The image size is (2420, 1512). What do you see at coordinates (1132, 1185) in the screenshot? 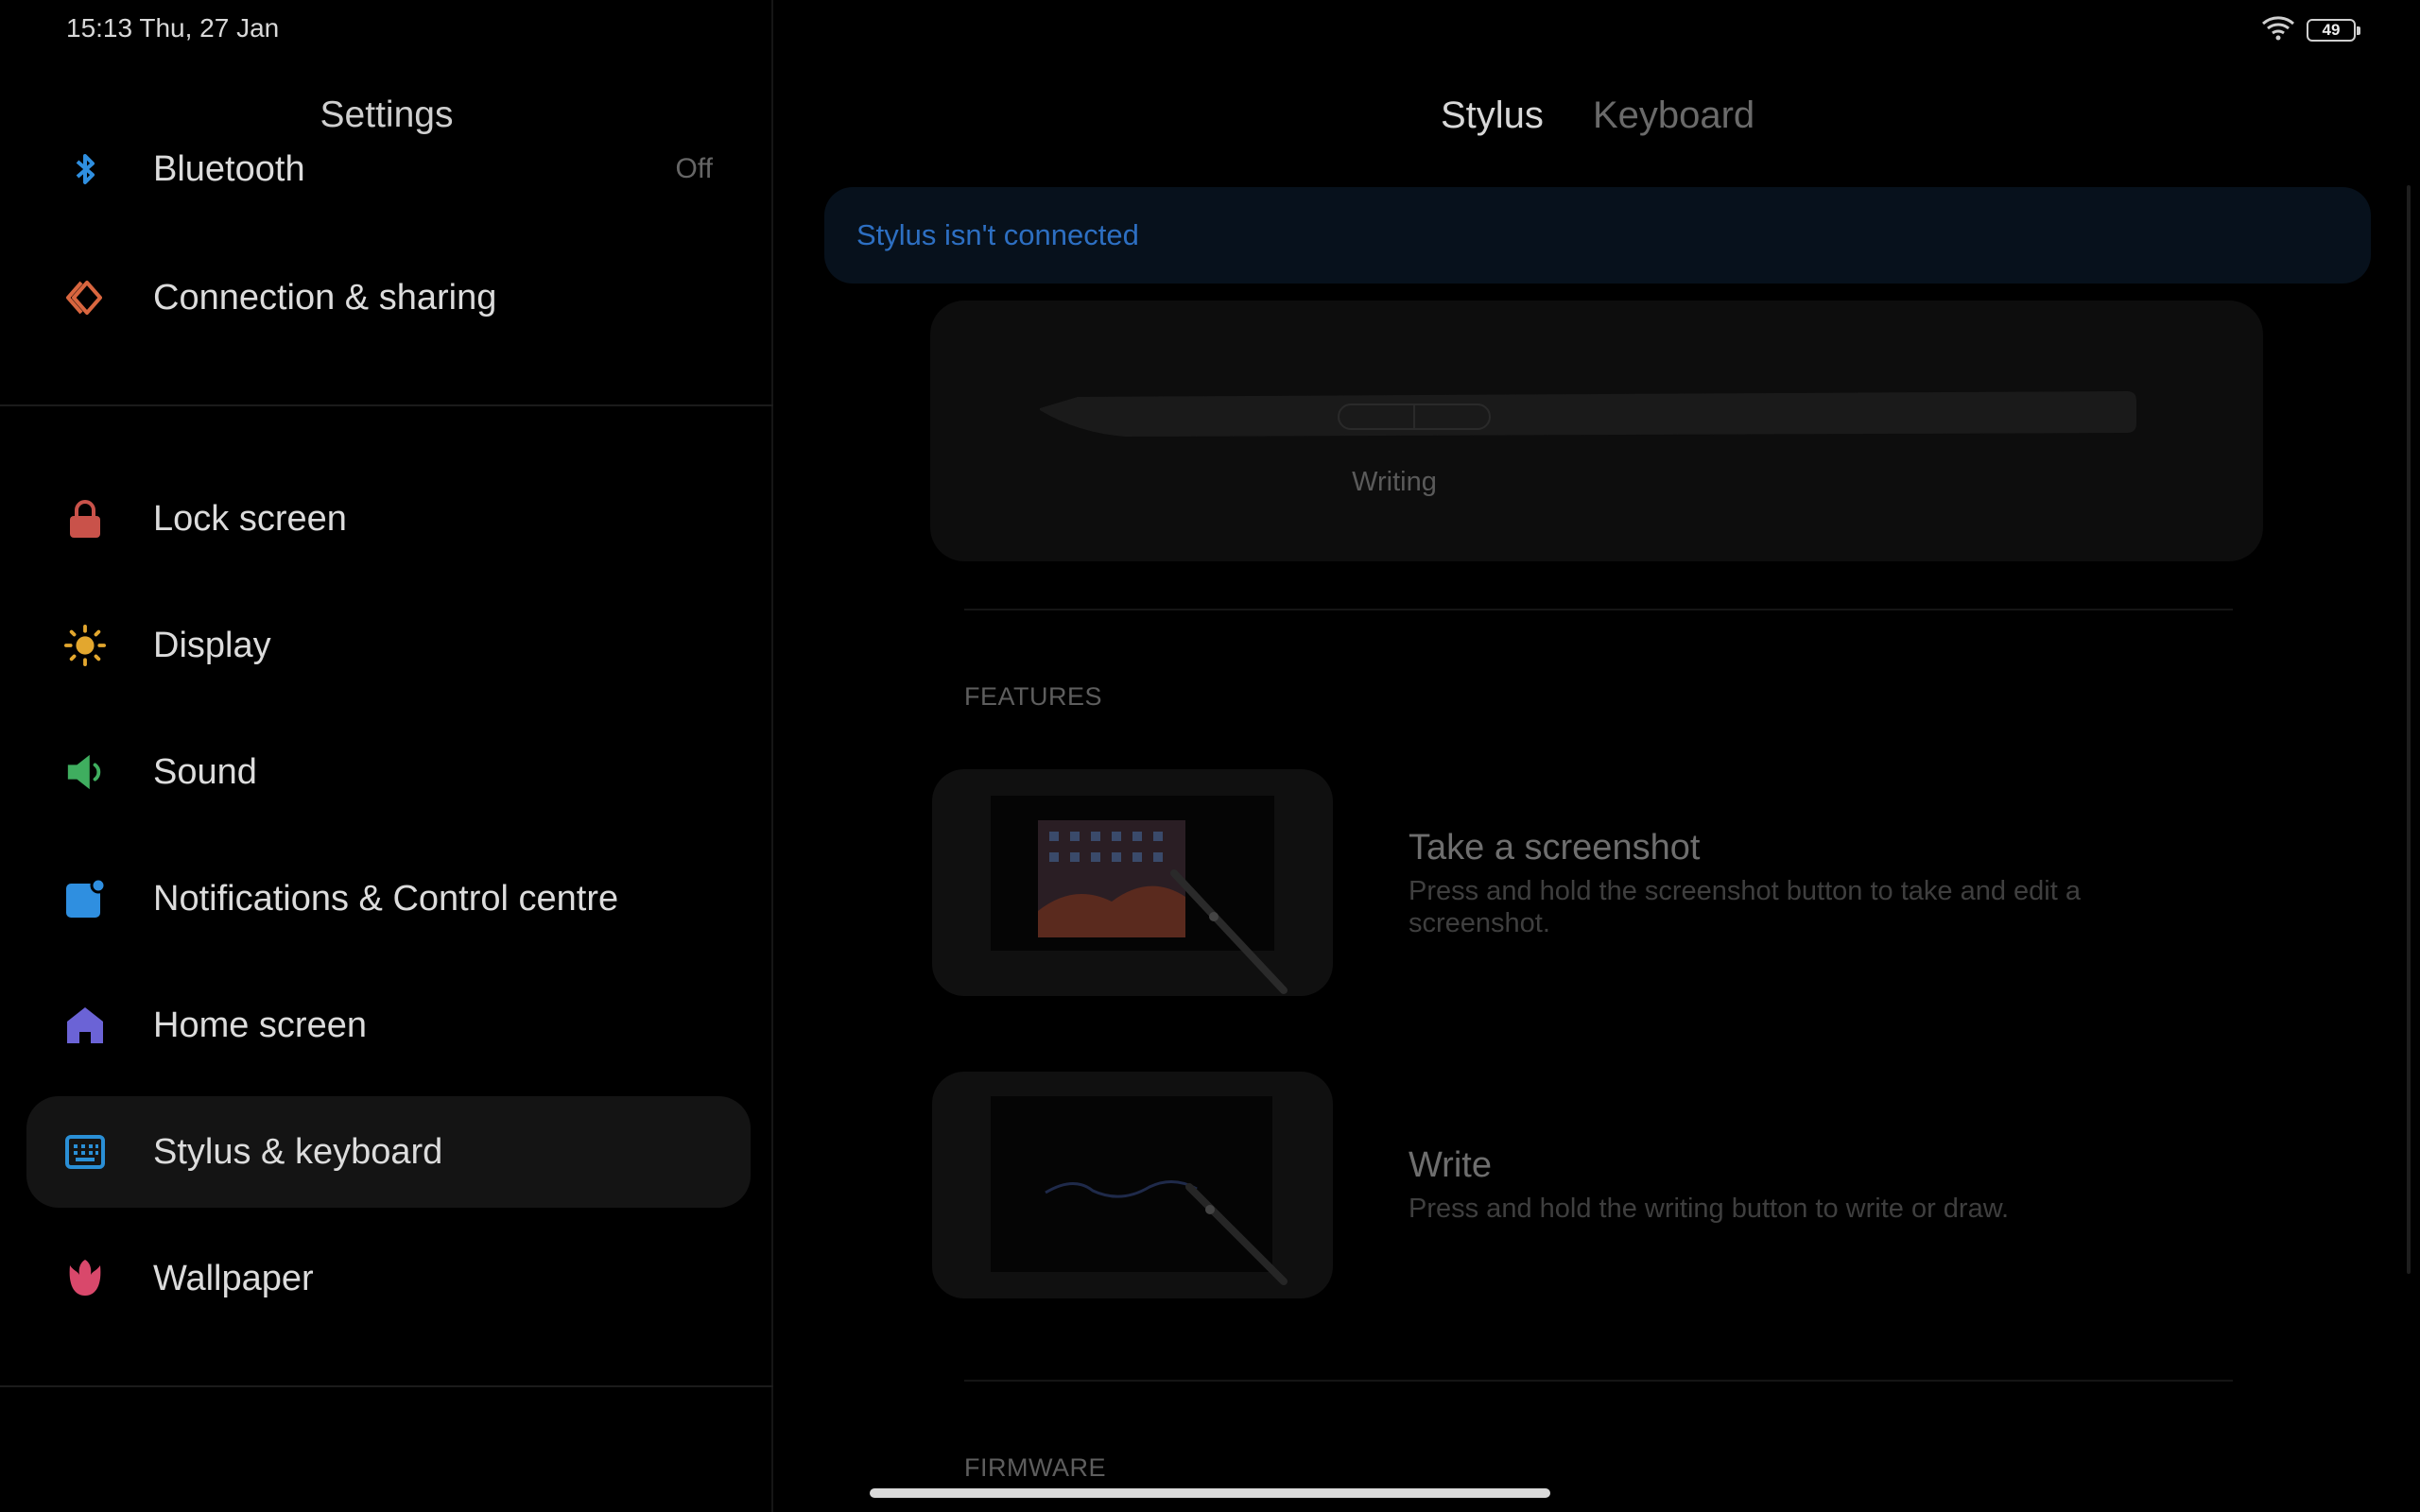
I see `write-feature-thumbnail` at bounding box center [1132, 1185].